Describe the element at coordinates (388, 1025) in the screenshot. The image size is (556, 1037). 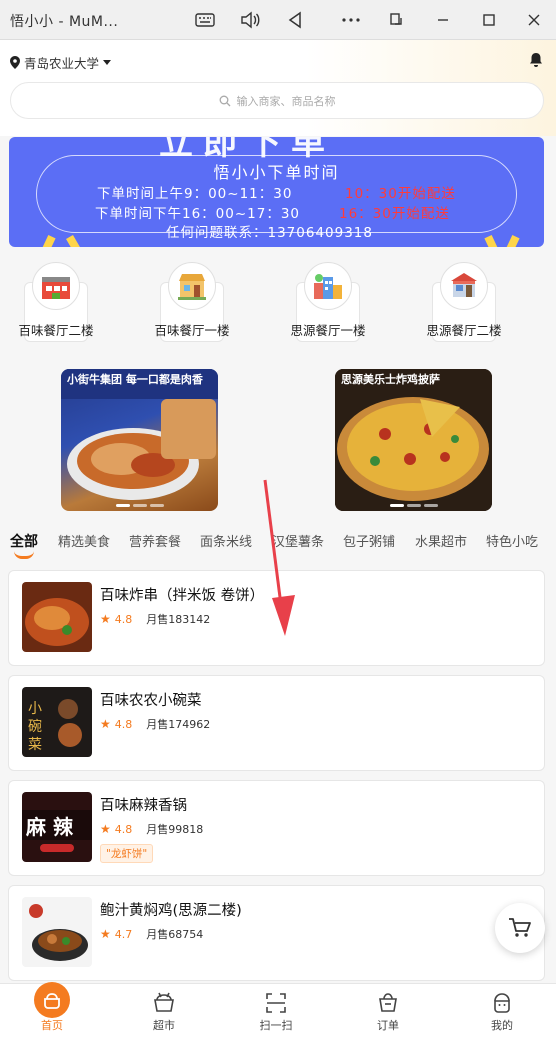
I see `nav-label: 订单` at that location.